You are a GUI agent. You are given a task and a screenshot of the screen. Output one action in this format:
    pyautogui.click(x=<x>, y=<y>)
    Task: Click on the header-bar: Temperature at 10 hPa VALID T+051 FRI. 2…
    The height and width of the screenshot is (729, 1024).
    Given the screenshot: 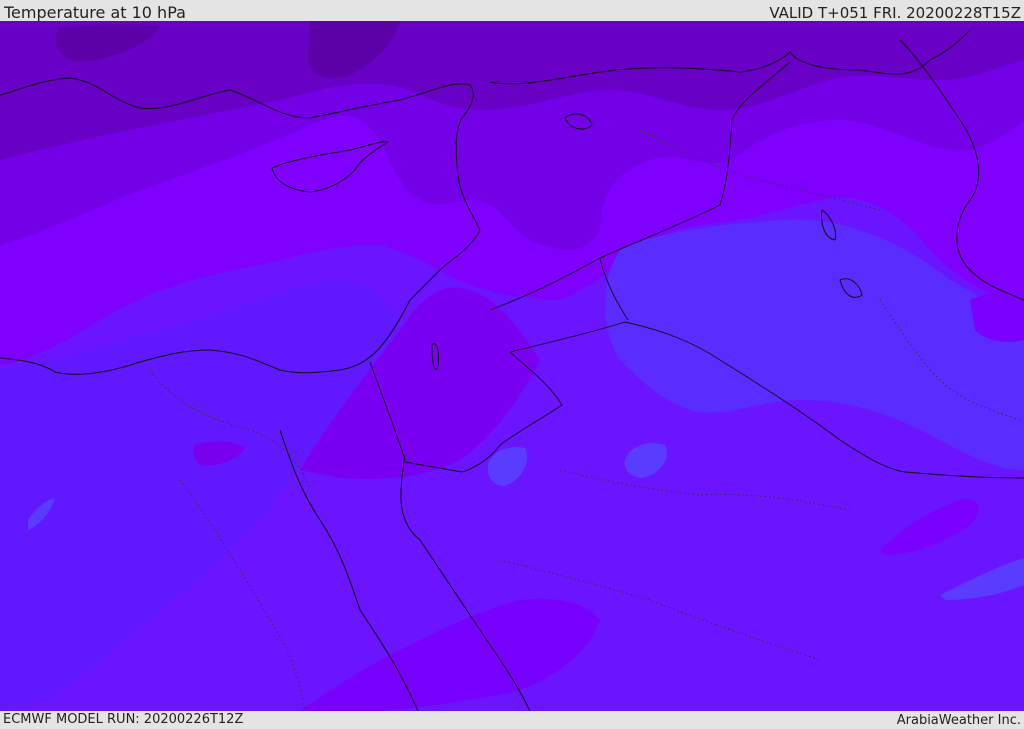 What is the action you would take?
    pyautogui.click(x=512, y=11)
    